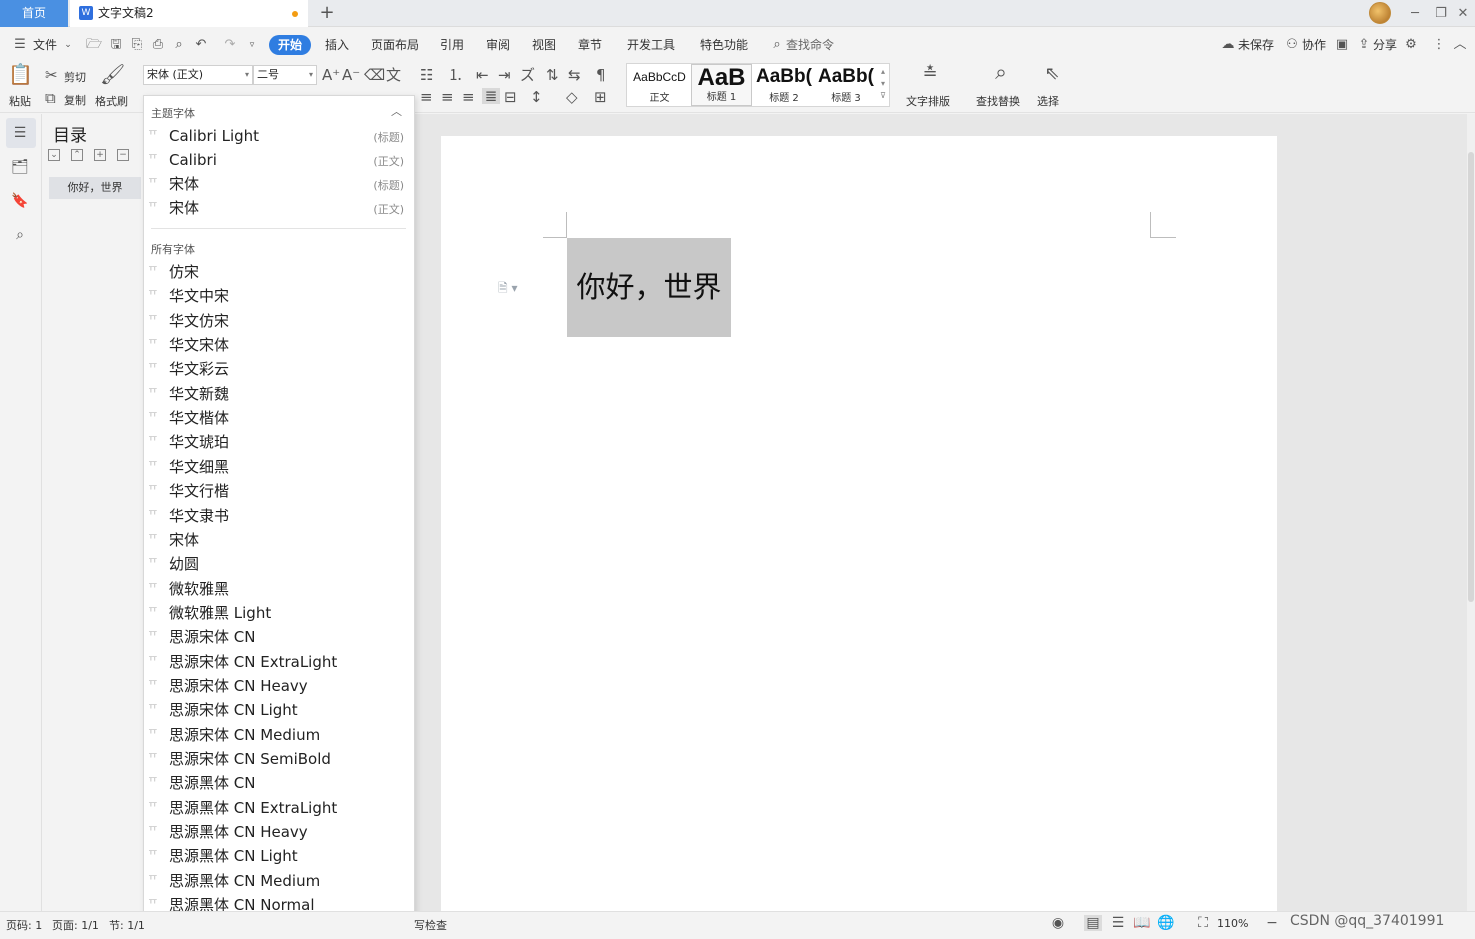 This screenshot has width=1475, height=939. Describe the element at coordinates (491, 96) in the screenshot. I see `justify-icon: ≣` at that location.